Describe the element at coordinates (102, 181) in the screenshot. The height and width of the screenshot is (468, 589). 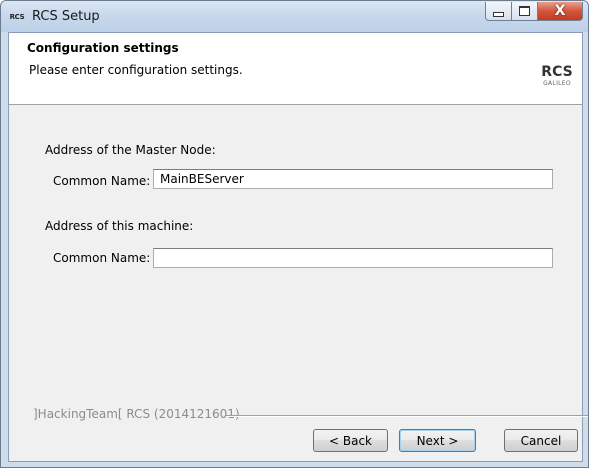
I see `master-common-name-label: Common Name:` at that location.